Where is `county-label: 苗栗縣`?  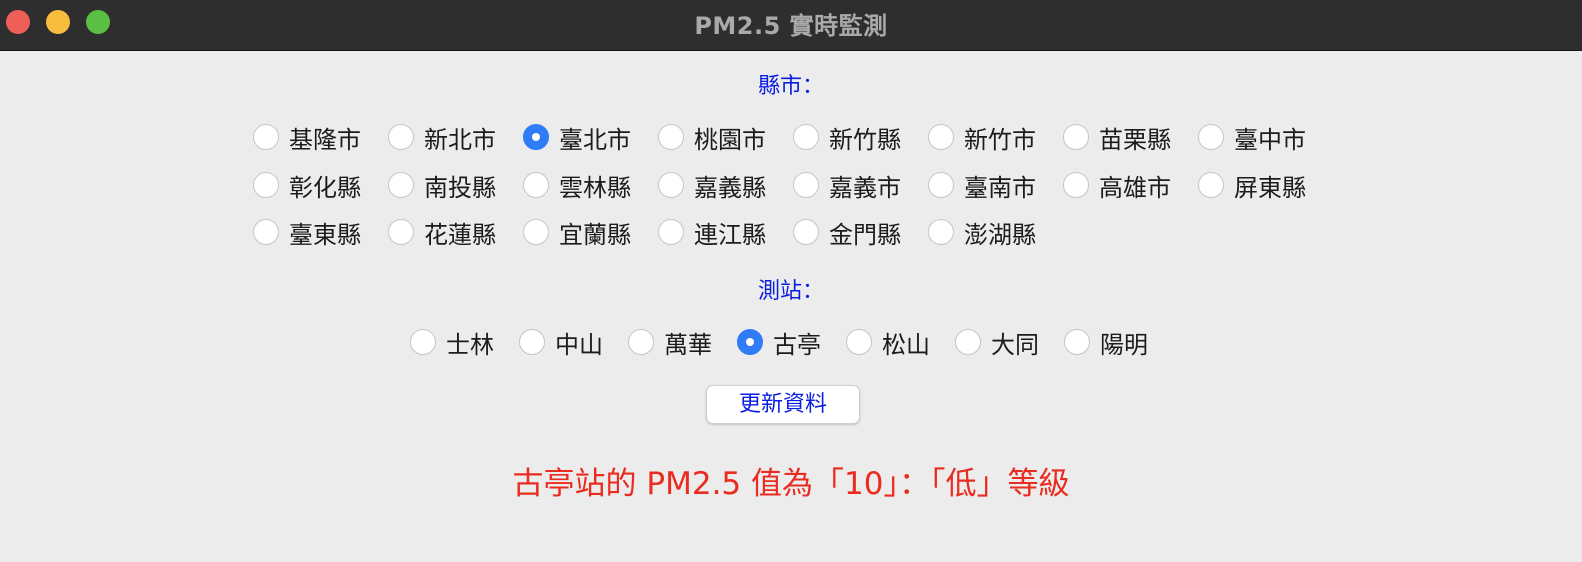
county-label: 苗栗縣 is located at coordinates (1135, 139).